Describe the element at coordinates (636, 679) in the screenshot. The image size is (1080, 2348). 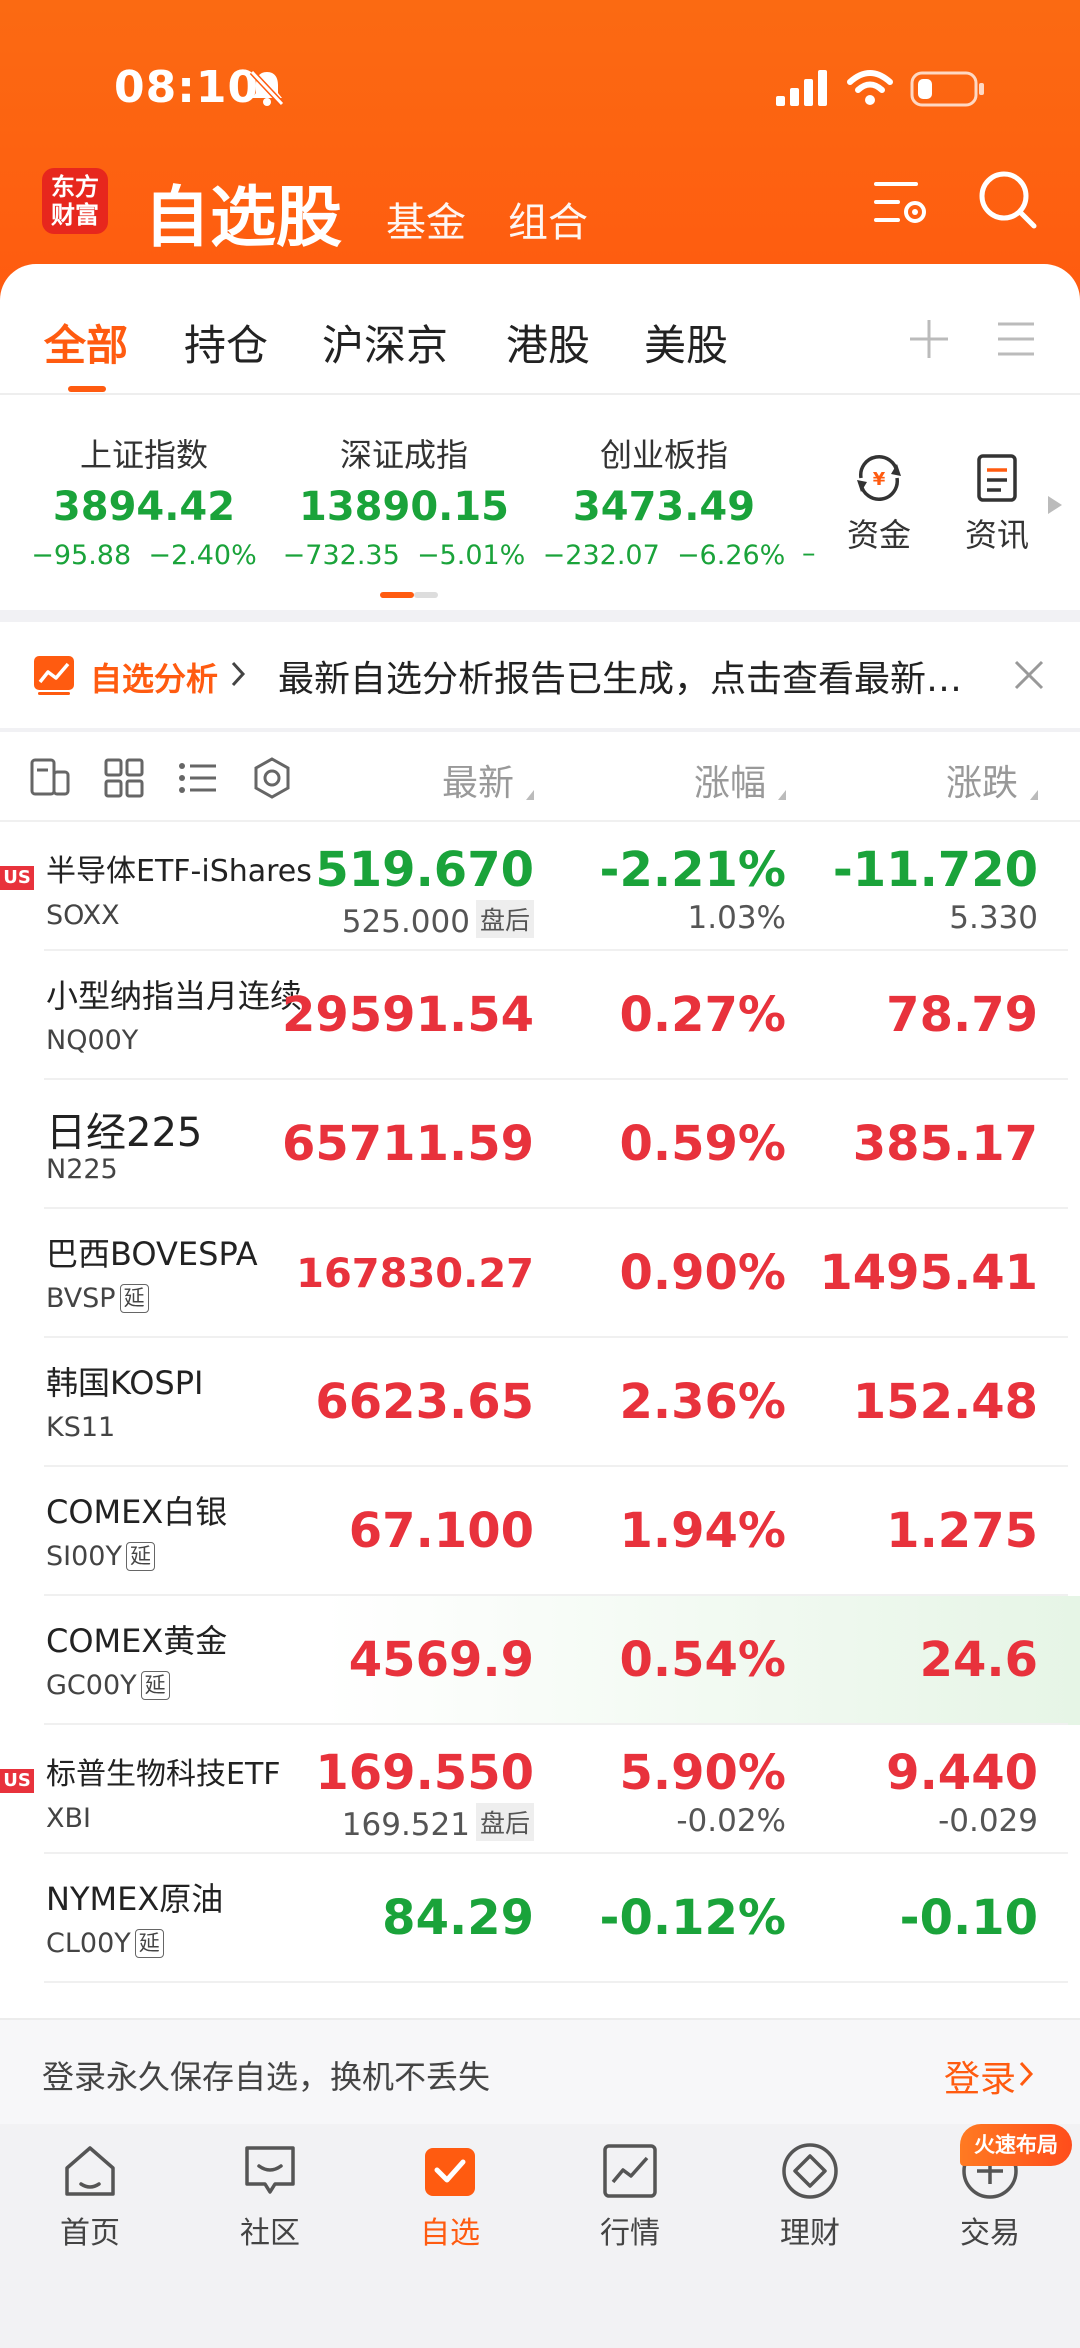
I see `analysis-message: 最新自选分析报告已生成，点击查看最新变化` at that location.